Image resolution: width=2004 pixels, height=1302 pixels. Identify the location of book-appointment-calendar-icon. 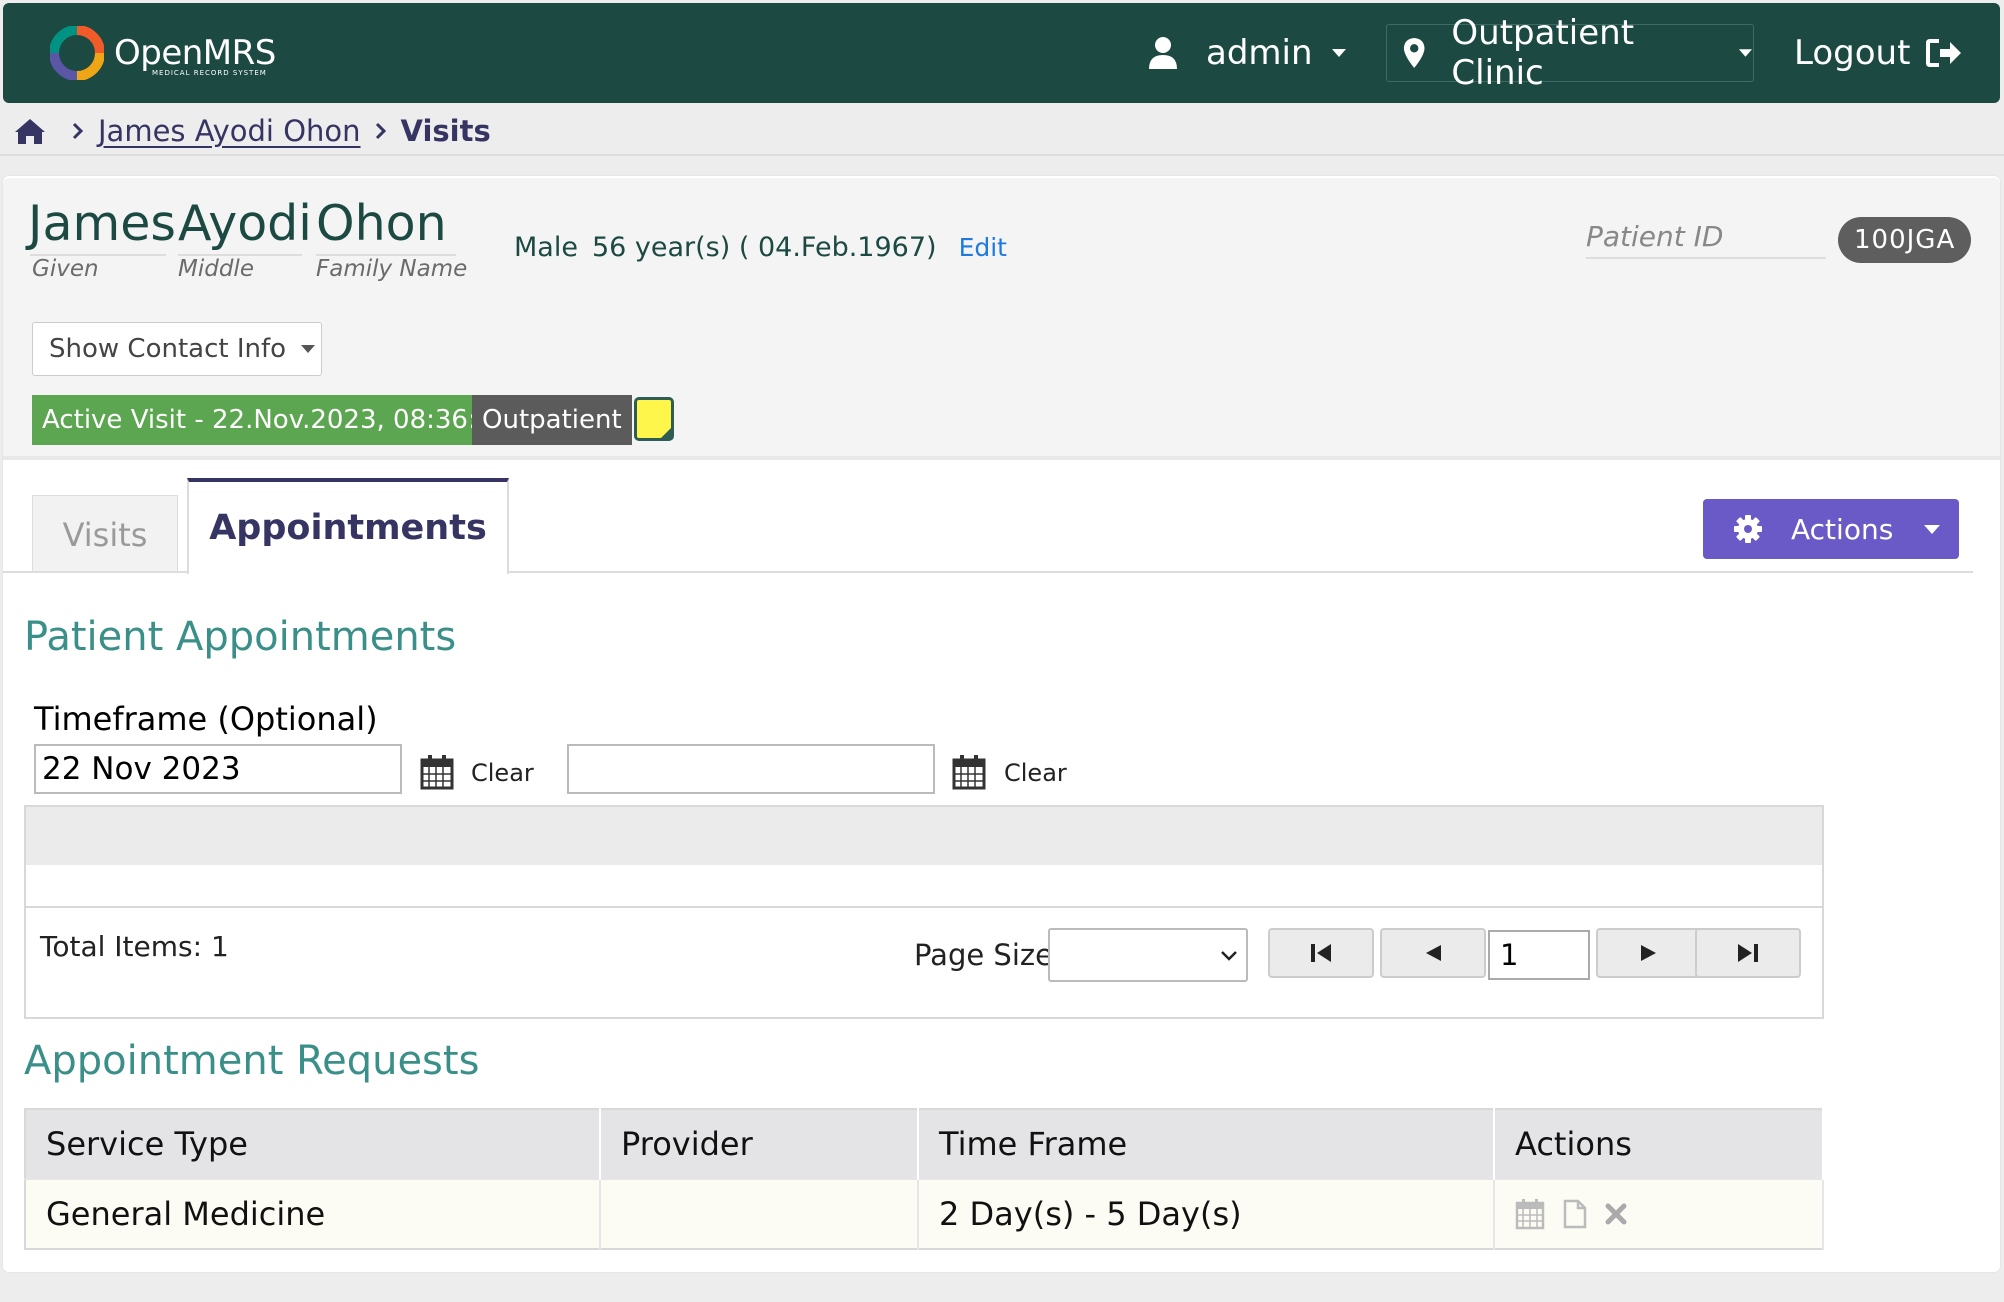
(1530, 1214).